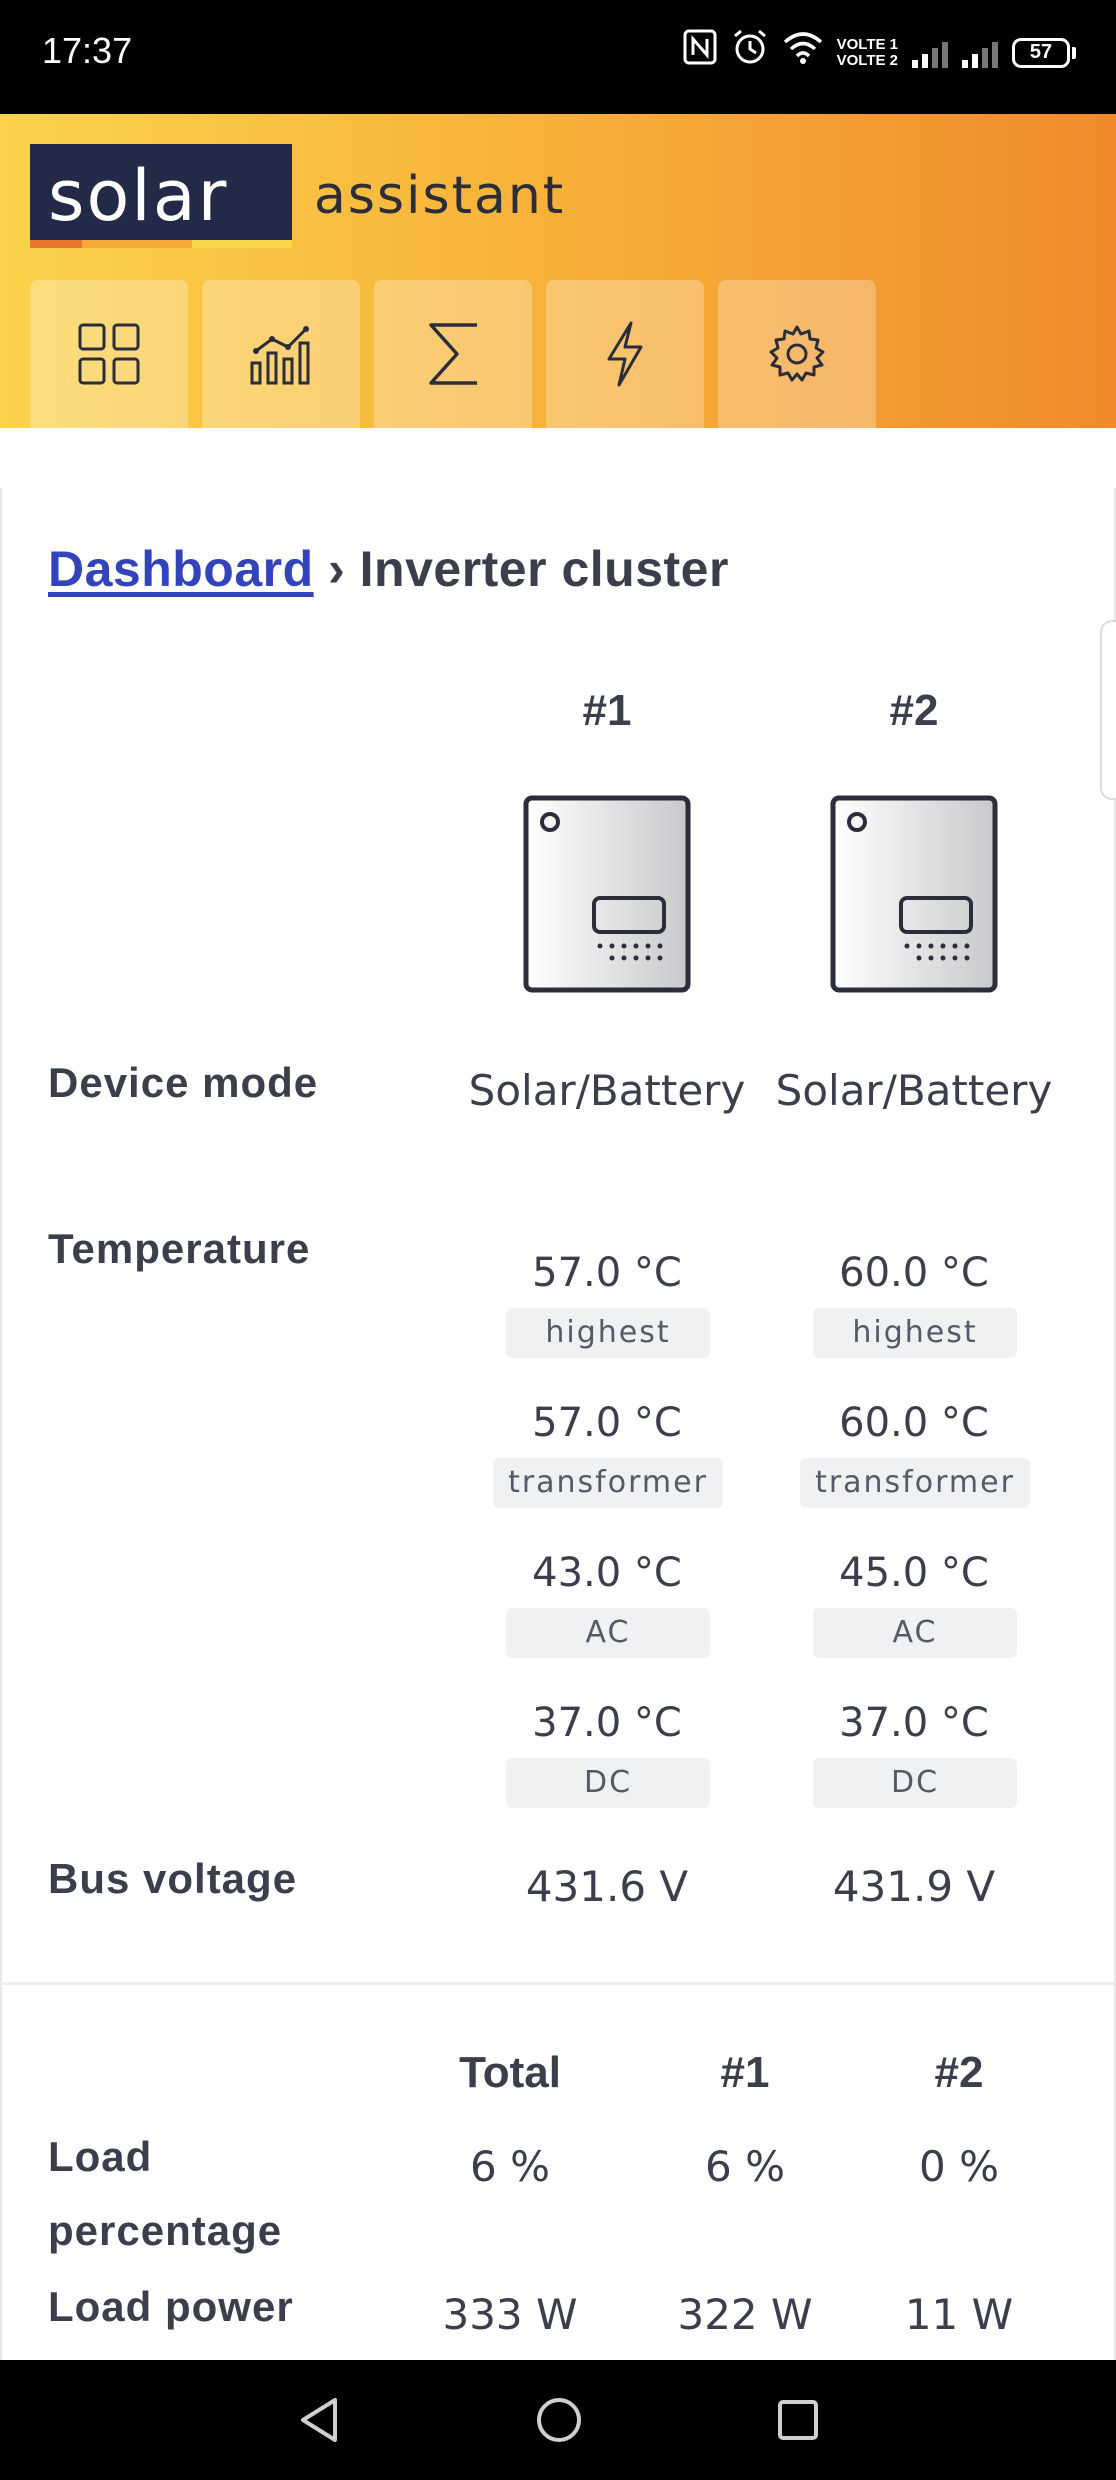 Image resolution: width=1116 pixels, height=2480 pixels. Describe the element at coordinates (980, 53) in the screenshot. I see `signal-2-icon` at that location.